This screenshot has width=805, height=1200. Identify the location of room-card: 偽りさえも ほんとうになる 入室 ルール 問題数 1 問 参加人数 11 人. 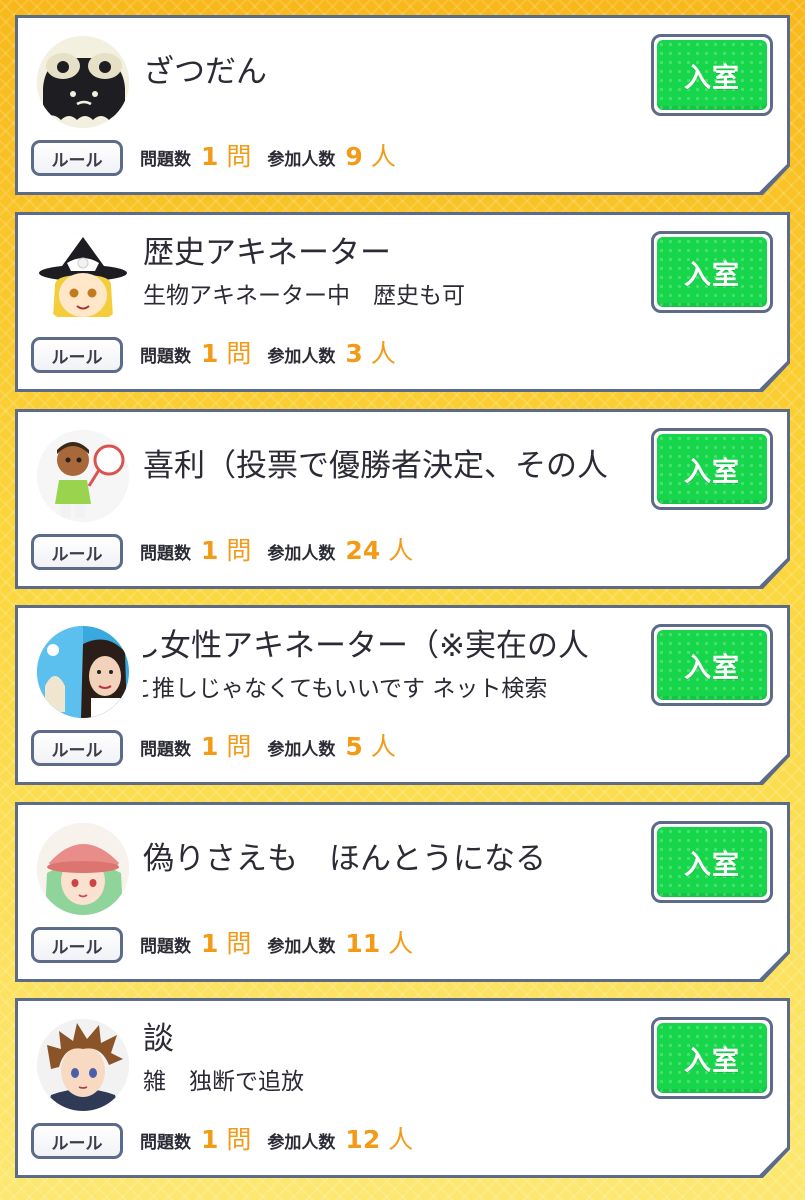
(402, 892).